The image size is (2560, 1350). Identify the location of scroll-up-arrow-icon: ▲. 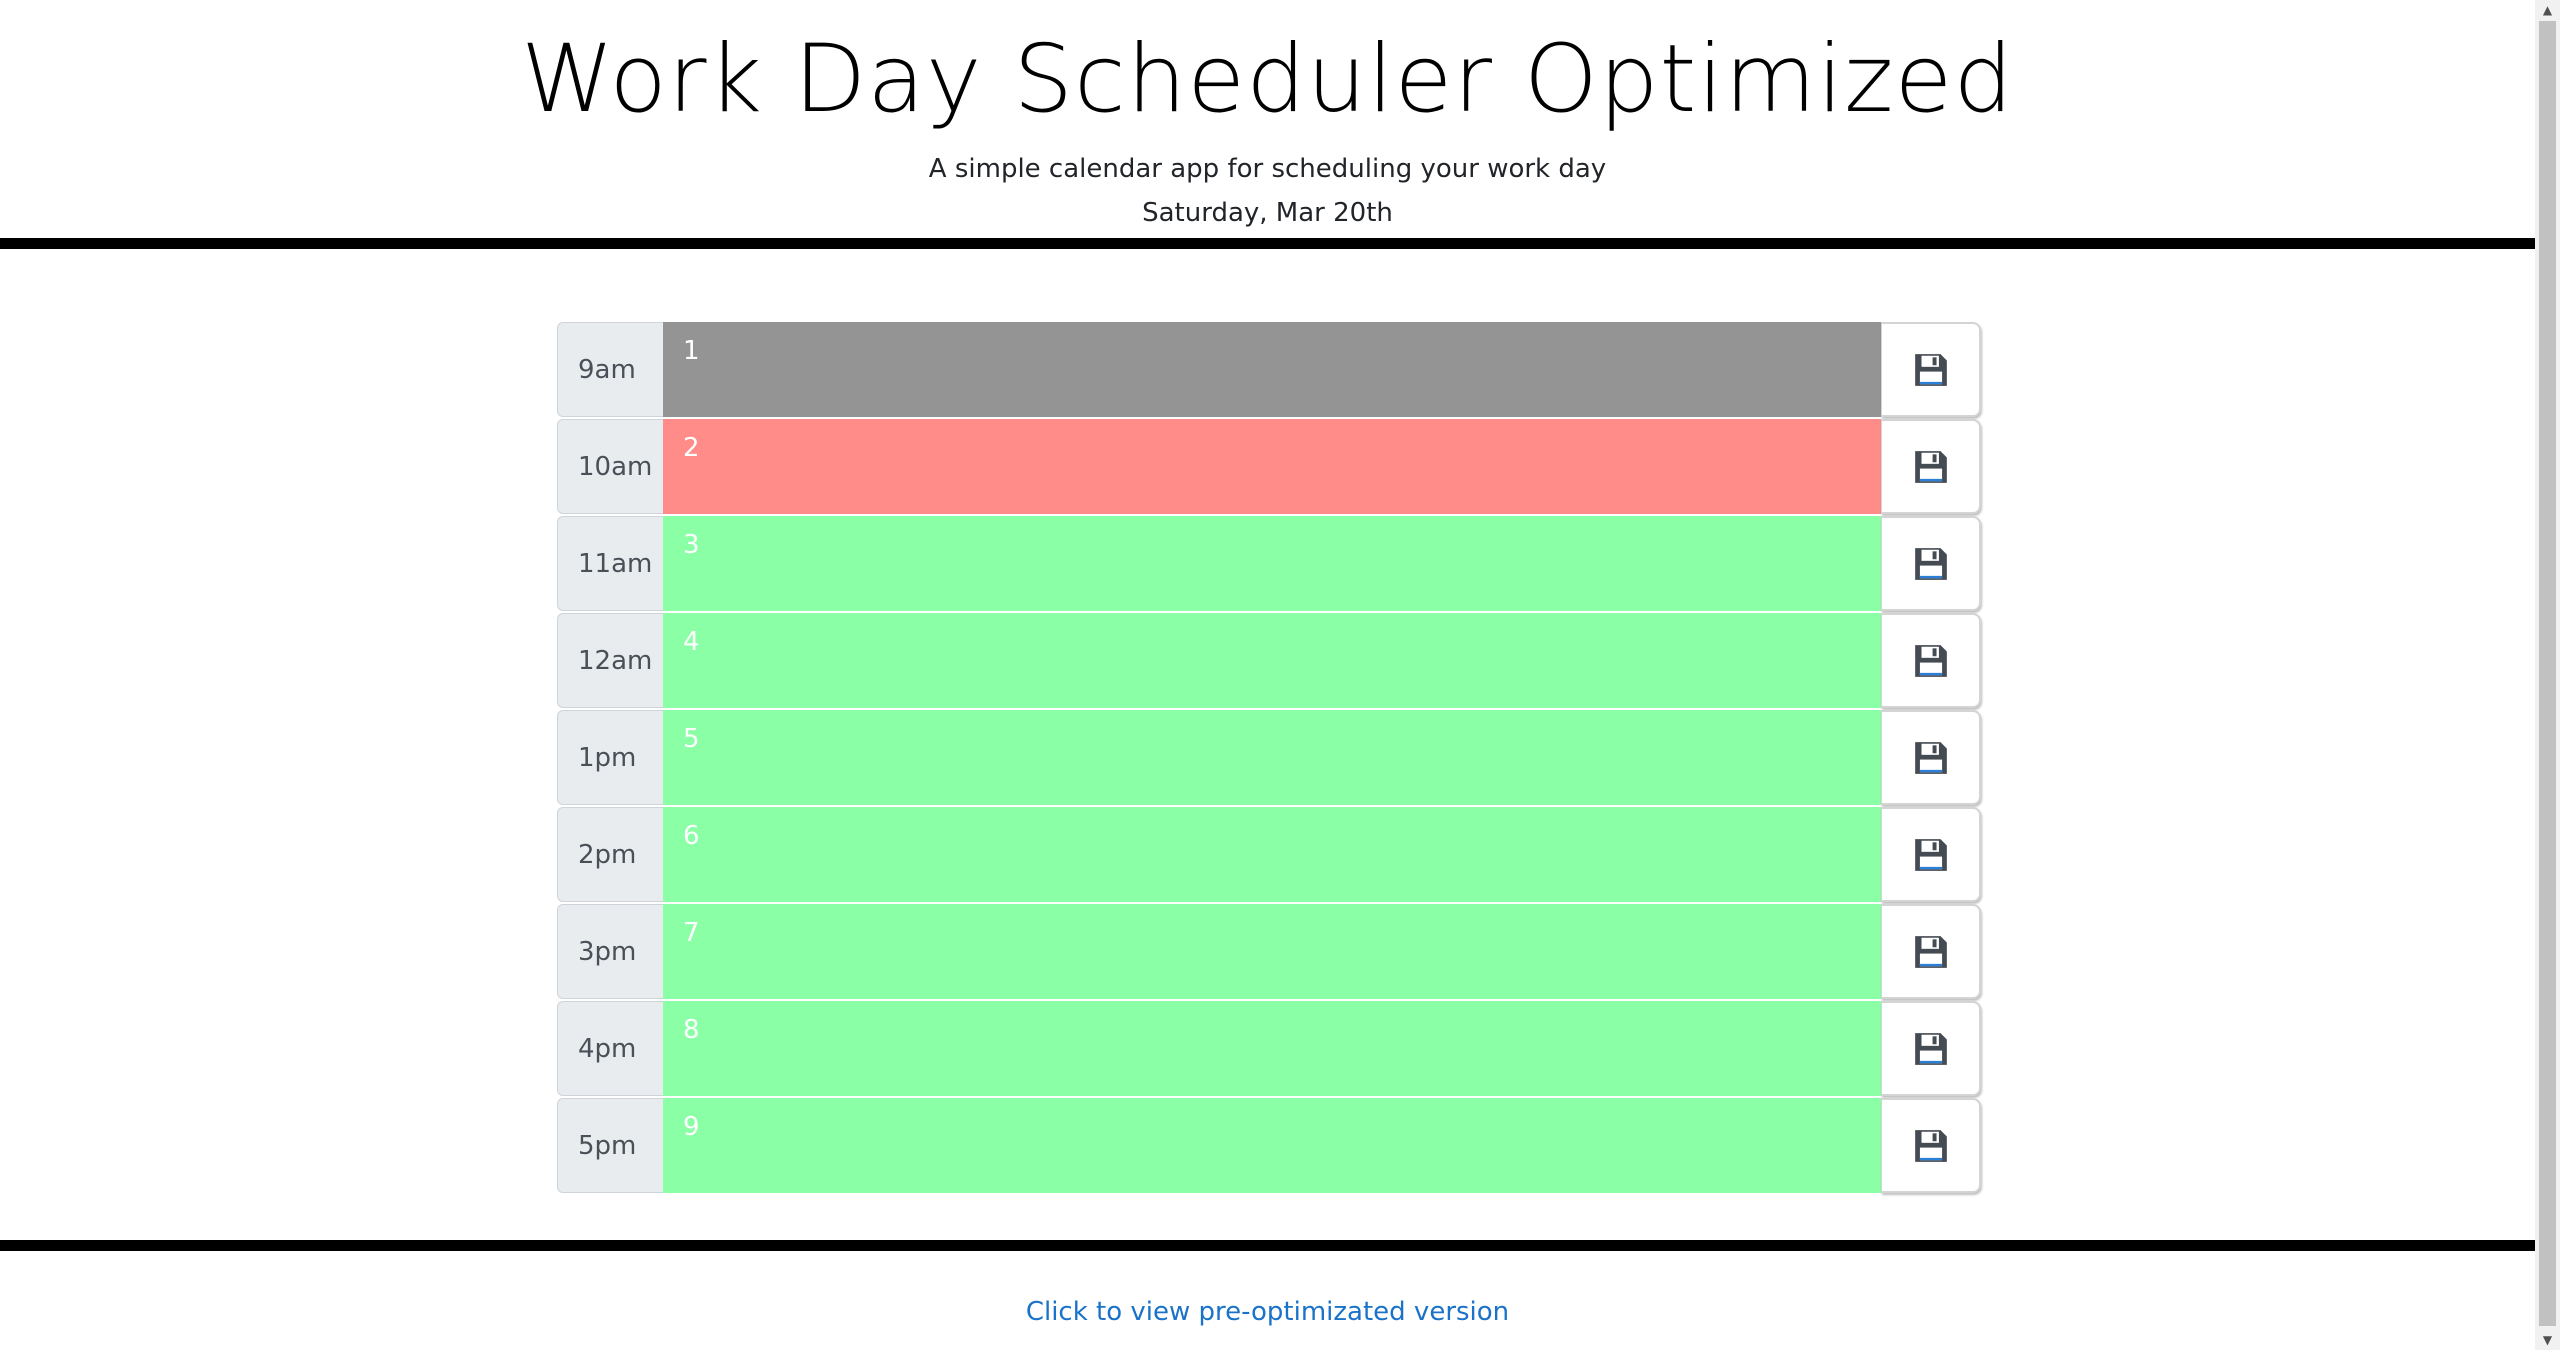
(2547, 10).